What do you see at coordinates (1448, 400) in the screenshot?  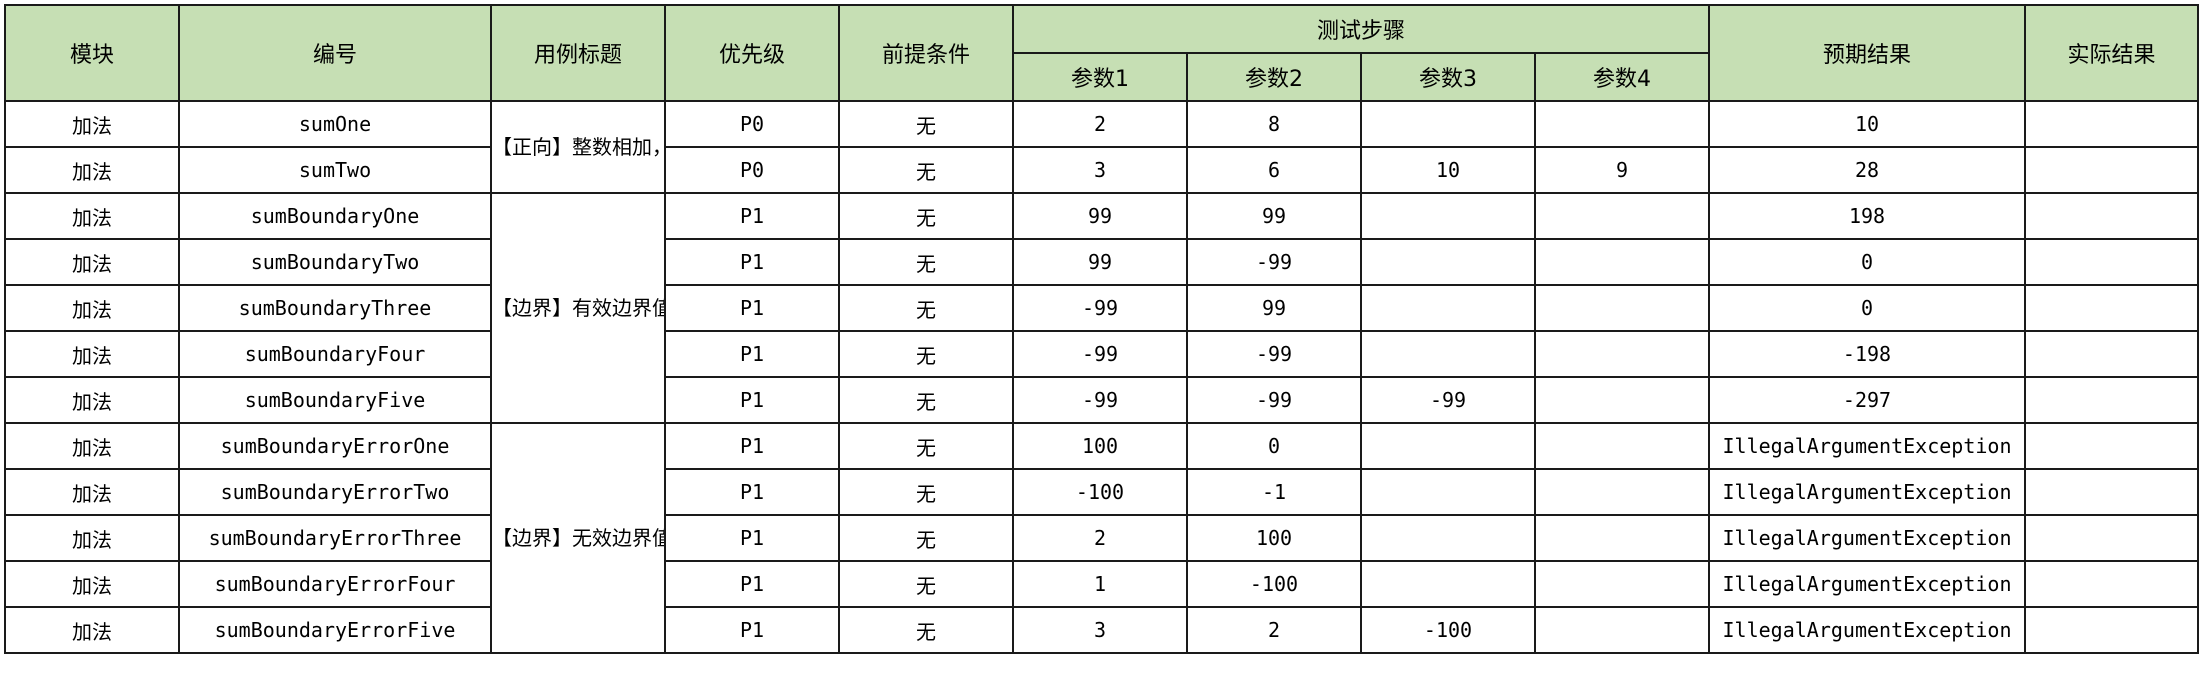 I see `cell-param3: -99` at bounding box center [1448, 400].